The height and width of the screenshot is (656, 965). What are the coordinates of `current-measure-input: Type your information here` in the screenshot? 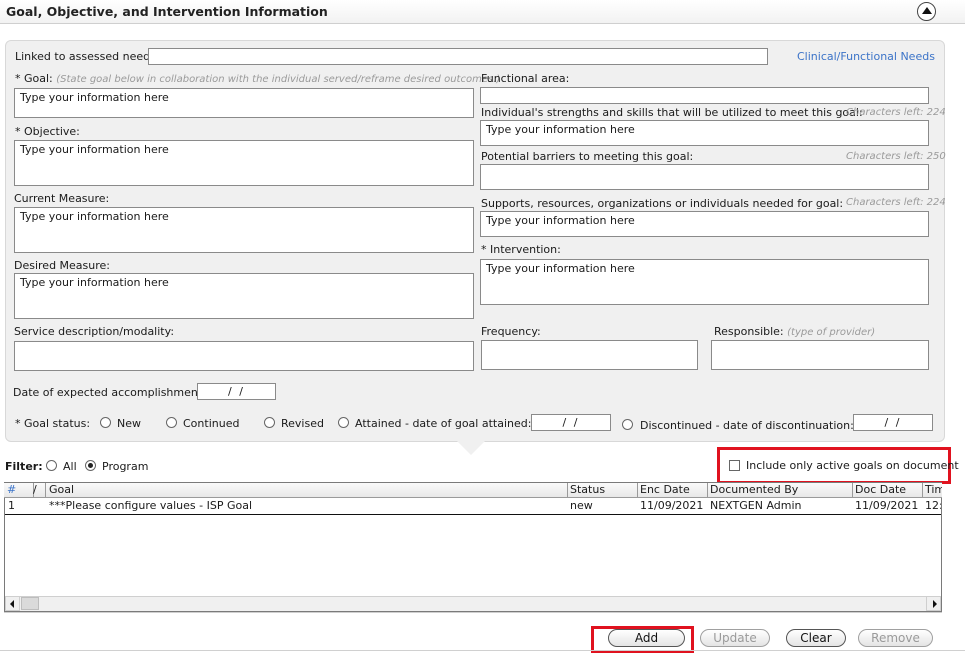 It's located at (244, 230).